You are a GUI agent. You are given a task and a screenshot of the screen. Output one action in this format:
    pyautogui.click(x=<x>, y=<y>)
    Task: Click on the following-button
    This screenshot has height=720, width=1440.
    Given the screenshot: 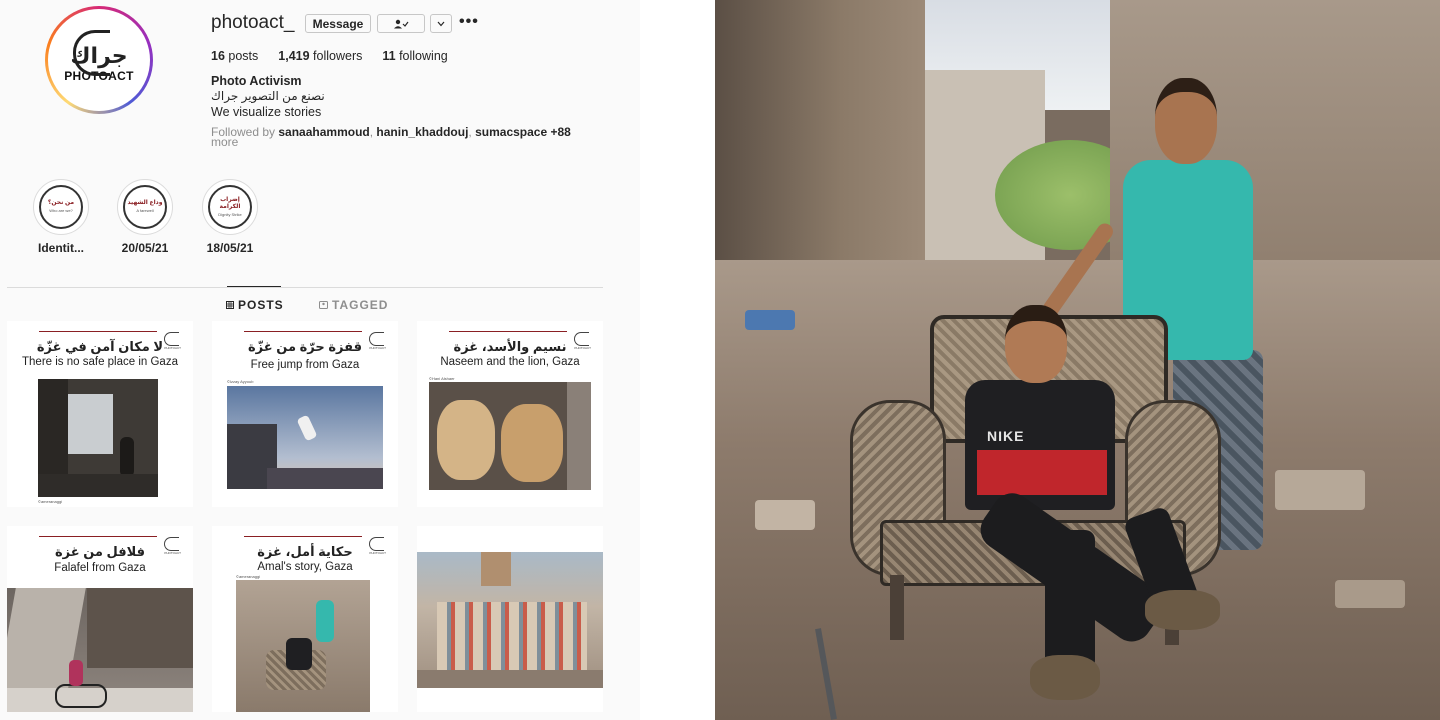 What is the action you would take?
    pyautogui.click(x=401, y=23)
    